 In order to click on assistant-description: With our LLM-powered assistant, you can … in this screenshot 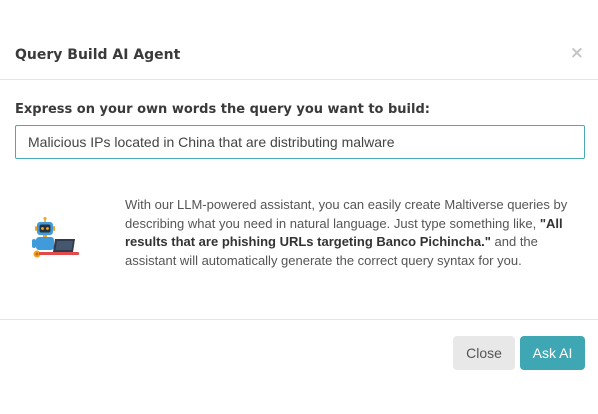, I will do `click(351, 233)`.